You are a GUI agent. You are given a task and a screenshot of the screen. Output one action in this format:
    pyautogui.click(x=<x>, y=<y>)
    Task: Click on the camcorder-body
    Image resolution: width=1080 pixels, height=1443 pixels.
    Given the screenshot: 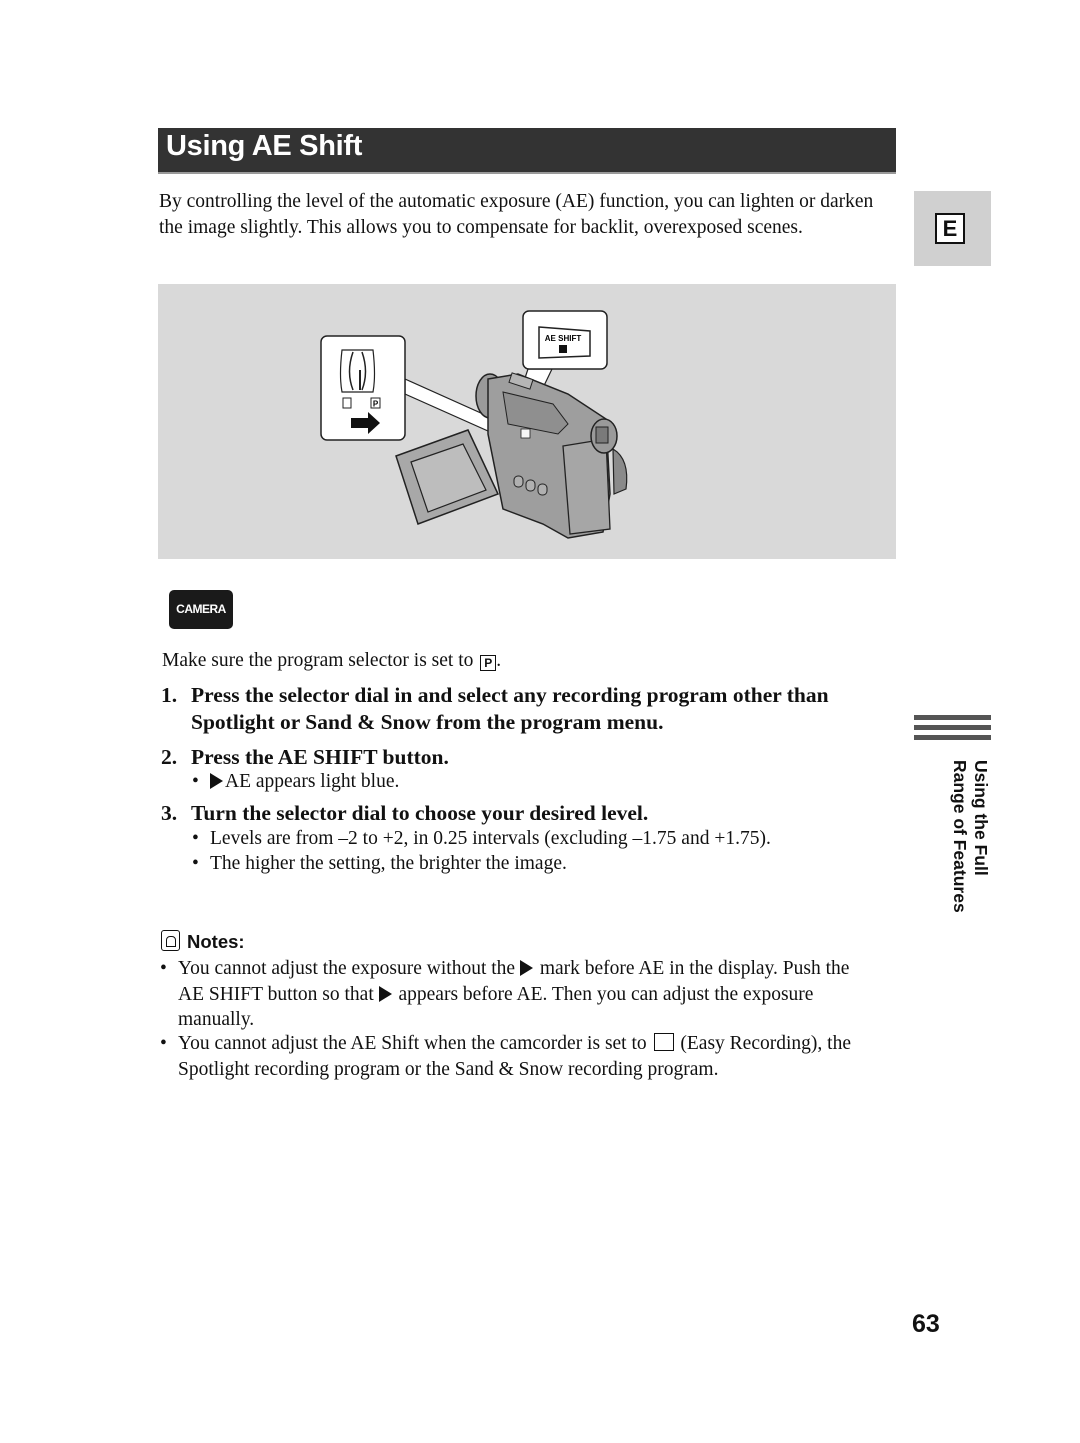 What is the action you would take?
    pyautogui.click(x=551, y=455)
    